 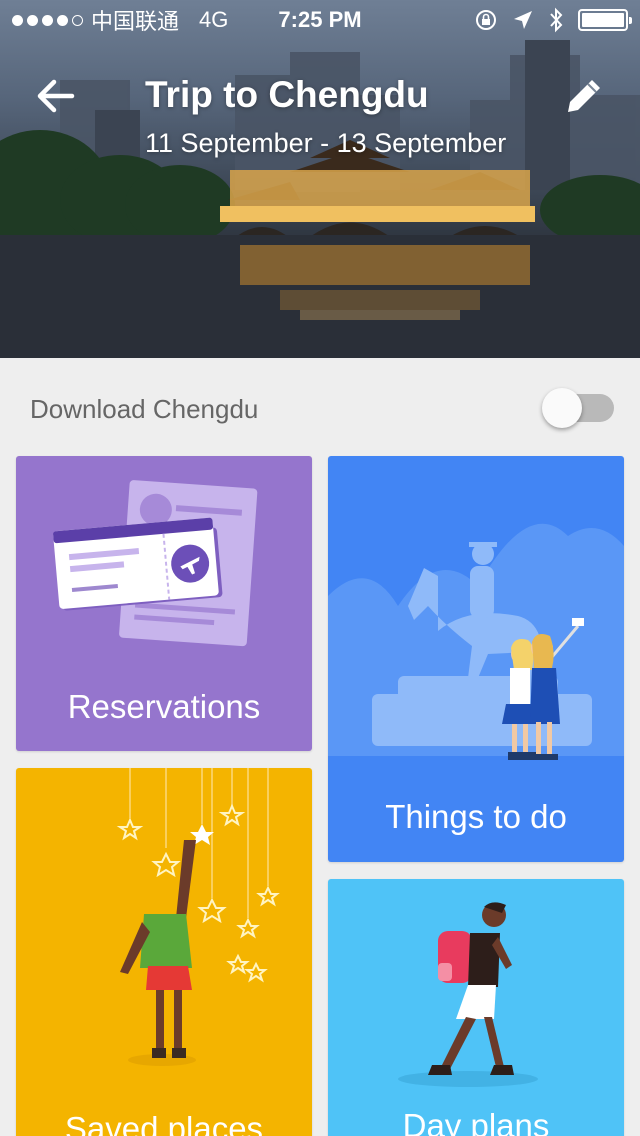 What do you see at coordinates (476, 1121) in the screenshot?
I see `day-plans-label: Day plans` at bounding box center [476, 1121].